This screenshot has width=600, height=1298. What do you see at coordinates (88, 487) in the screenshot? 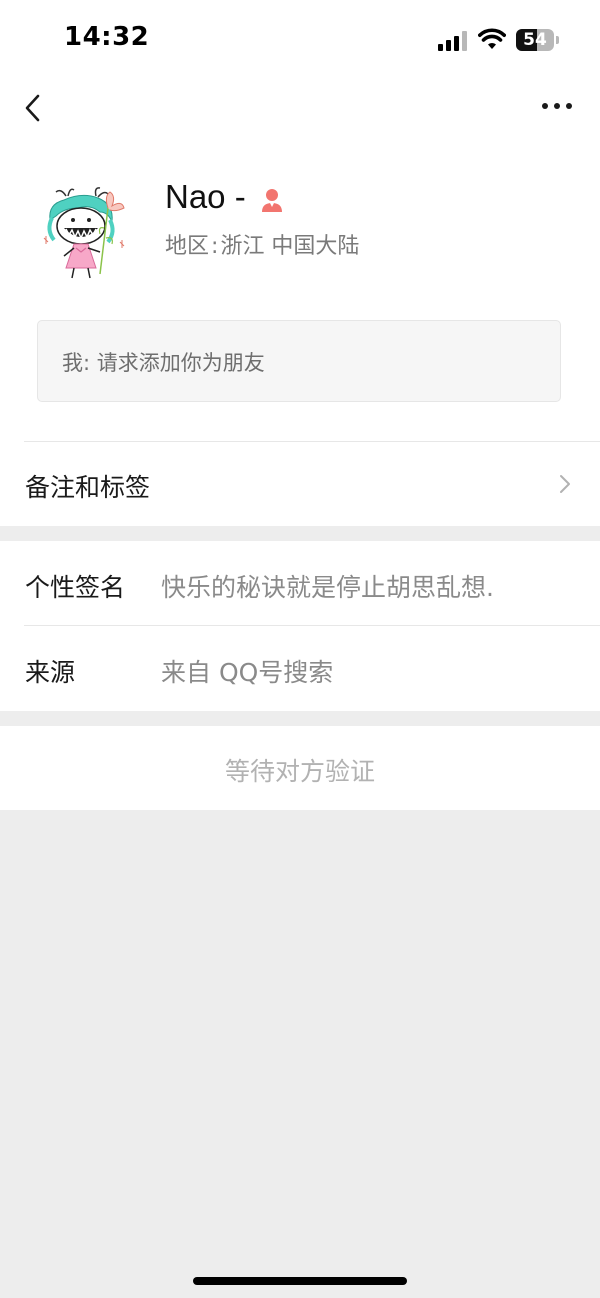
I see `remarks-and-tags-label: 备注和标签` at bounding box center [88, 487].